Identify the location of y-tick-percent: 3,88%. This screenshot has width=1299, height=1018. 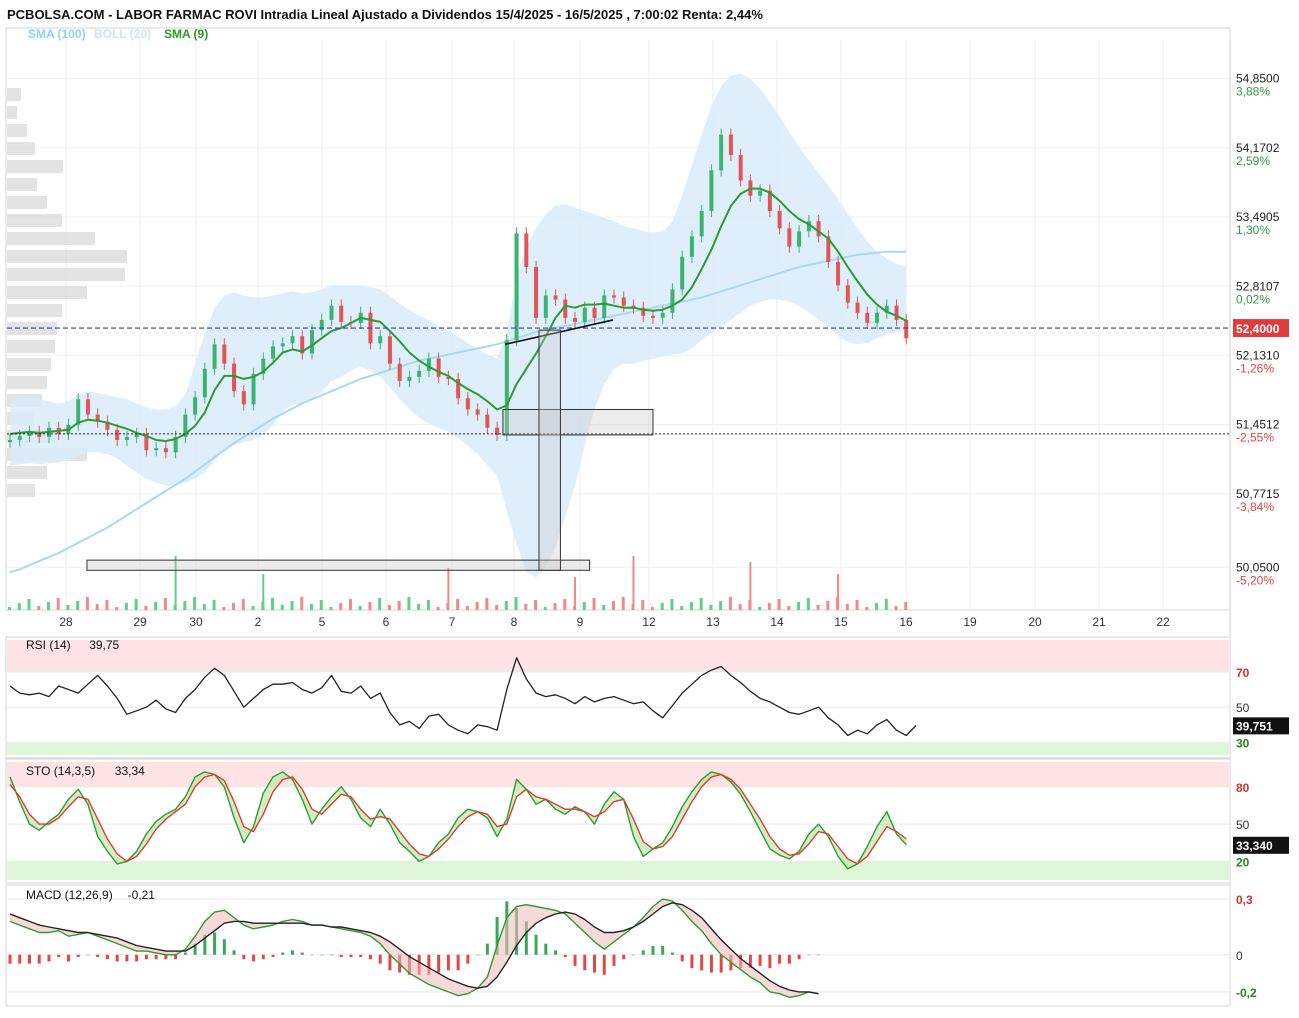
(1253, 92).